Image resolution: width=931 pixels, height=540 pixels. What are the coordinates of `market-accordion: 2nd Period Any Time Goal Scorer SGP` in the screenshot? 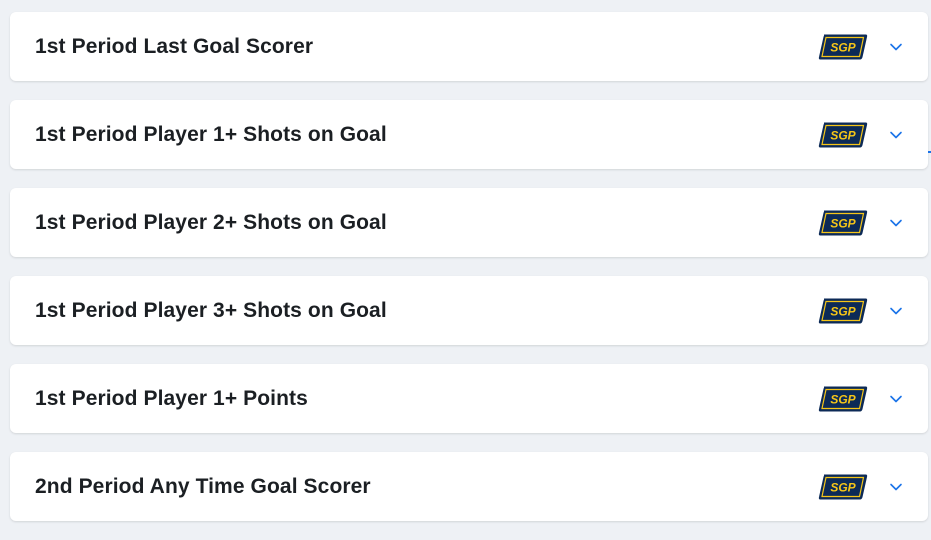 It's located at (469, 486).